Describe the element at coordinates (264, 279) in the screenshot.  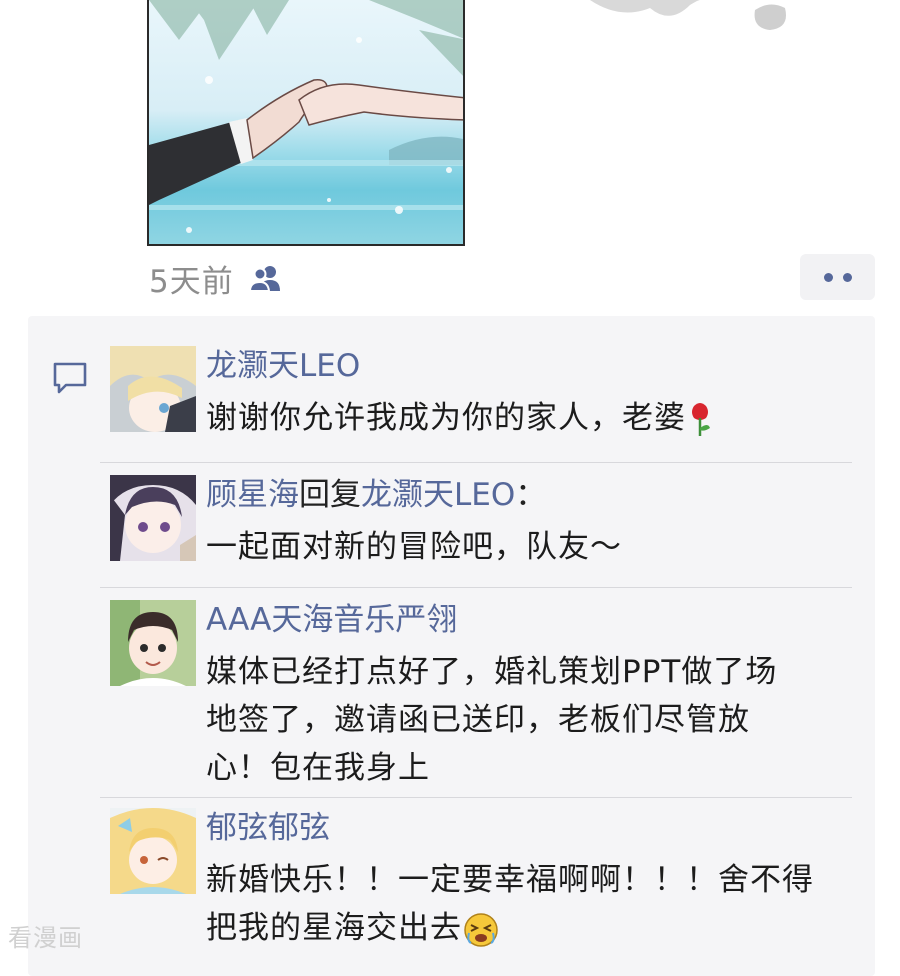
I see `friends-icon` at that location.